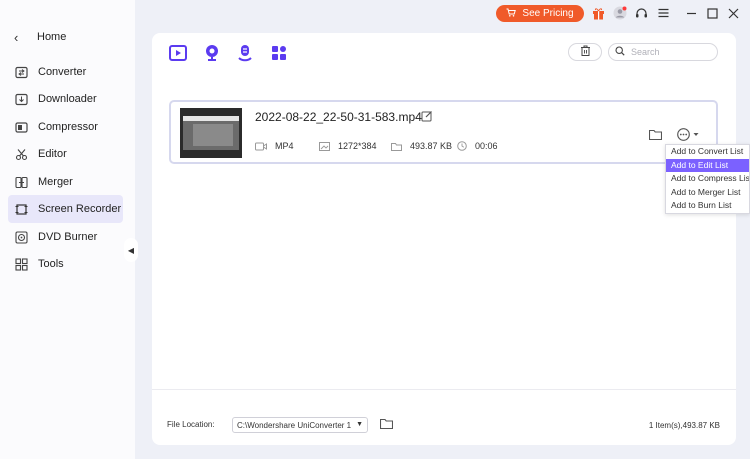  What do you see at coordinates (620, 52) in the screenshot?
I see `search-icon` at bounding box center [620, 52].